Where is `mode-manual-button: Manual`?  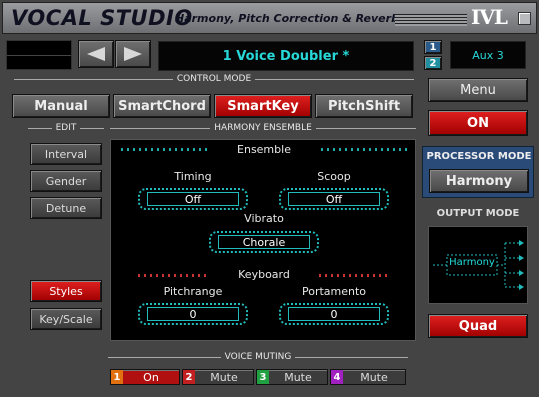 mode-manual-button: Manual is located at coordinates (61, 106).